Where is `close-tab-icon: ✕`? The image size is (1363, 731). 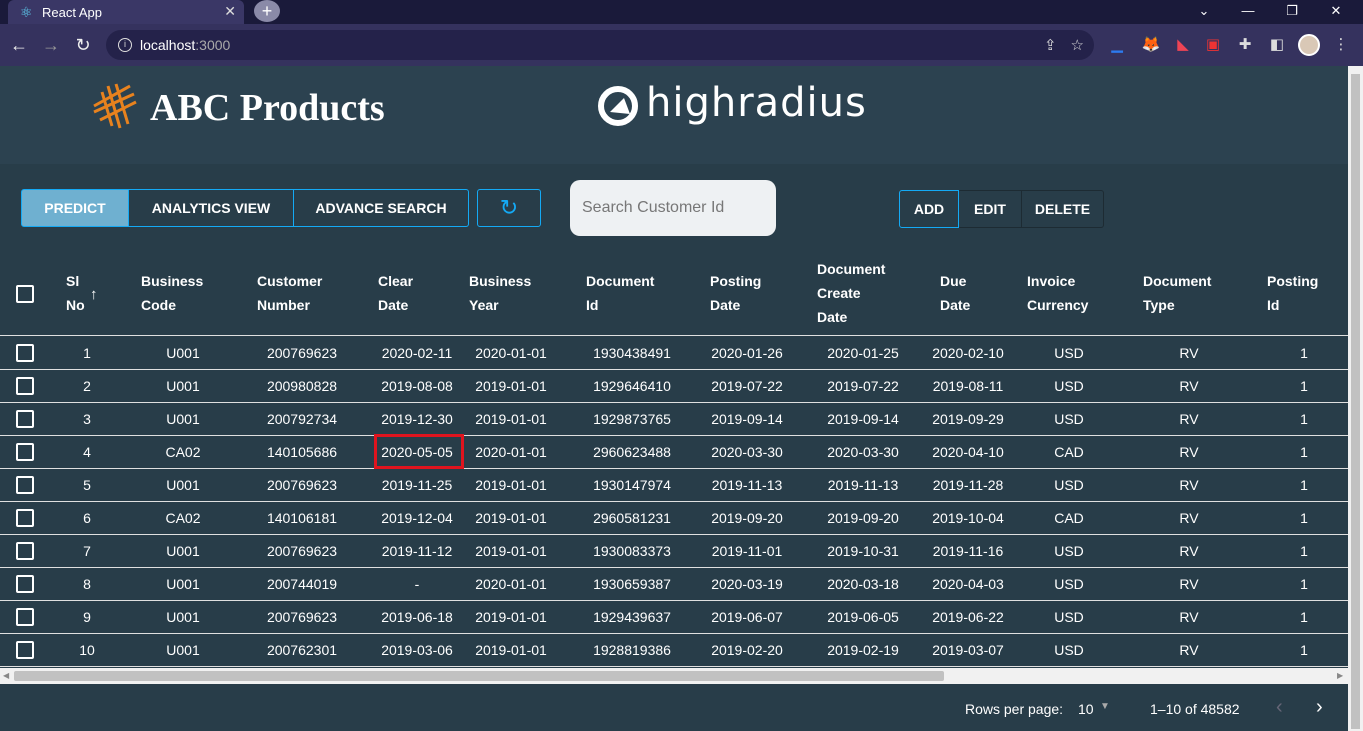 close-tab-icon: ✕ is located at coordinates (230, 11).